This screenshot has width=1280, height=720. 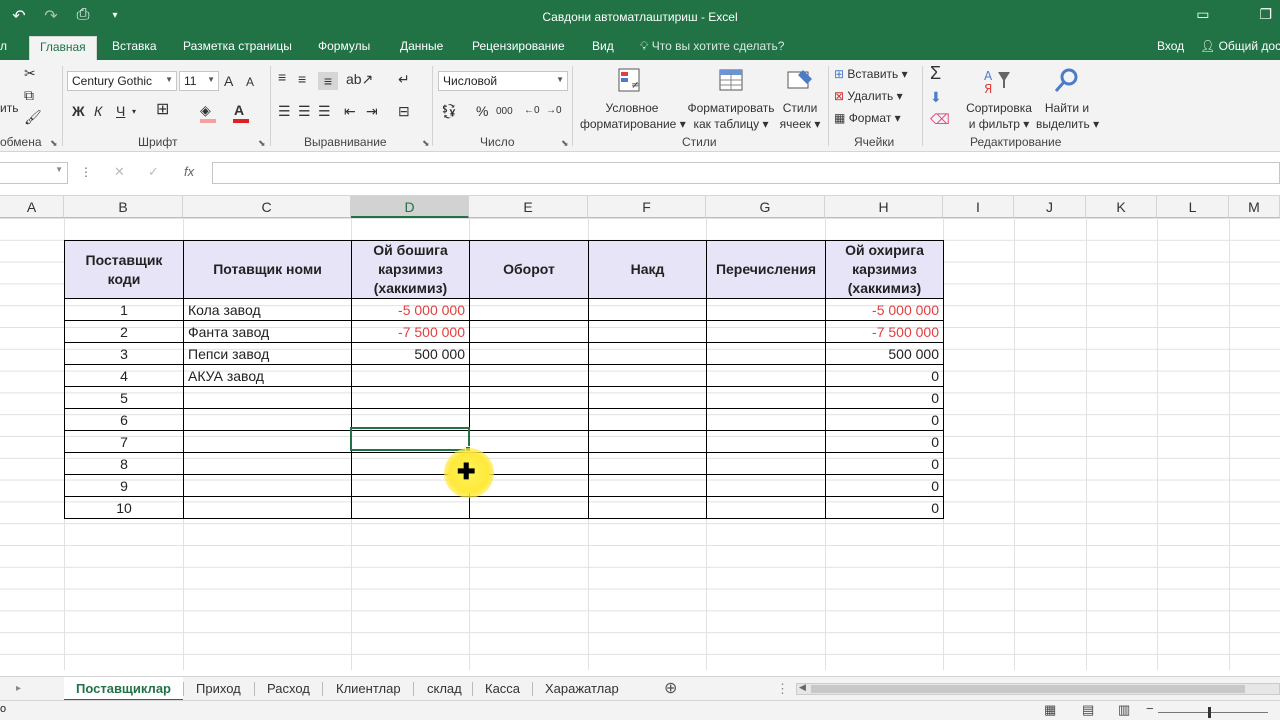 I want to click on horizontal-scrollbar: ◀, so click(x=1038, y=688).